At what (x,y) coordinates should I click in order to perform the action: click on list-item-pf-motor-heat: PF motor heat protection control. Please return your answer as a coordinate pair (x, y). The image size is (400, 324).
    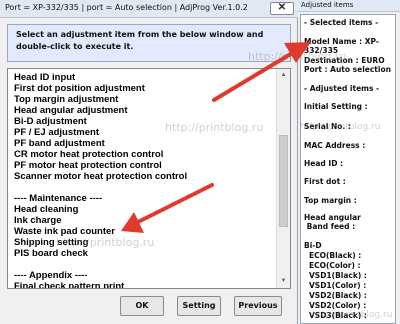
    Looking at the image, I should click on (88, 165).